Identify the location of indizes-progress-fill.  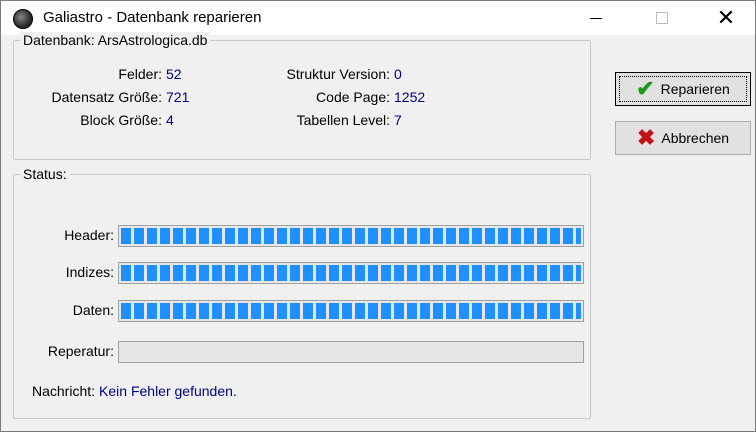
(351, 273).